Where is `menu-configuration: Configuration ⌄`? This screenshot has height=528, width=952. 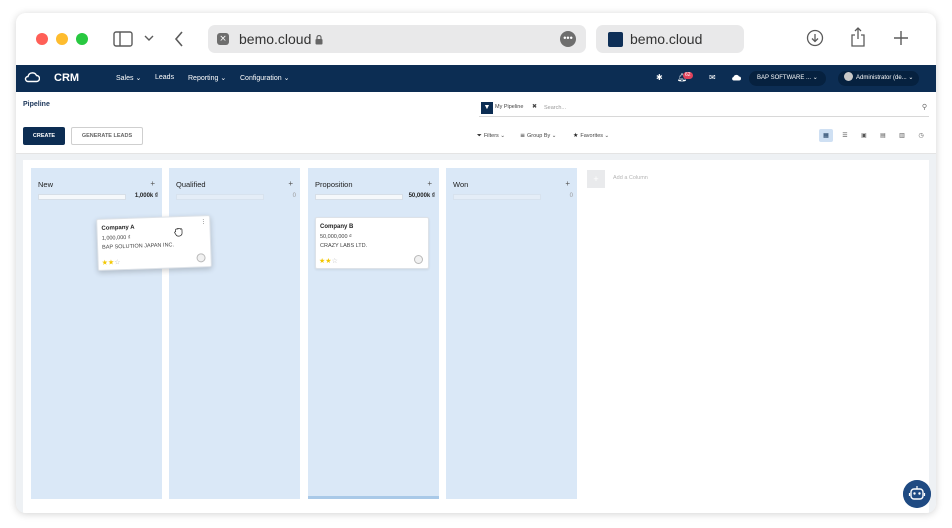 menu-configuration: Configuration ⌄ is located at coordinates (264, 78).